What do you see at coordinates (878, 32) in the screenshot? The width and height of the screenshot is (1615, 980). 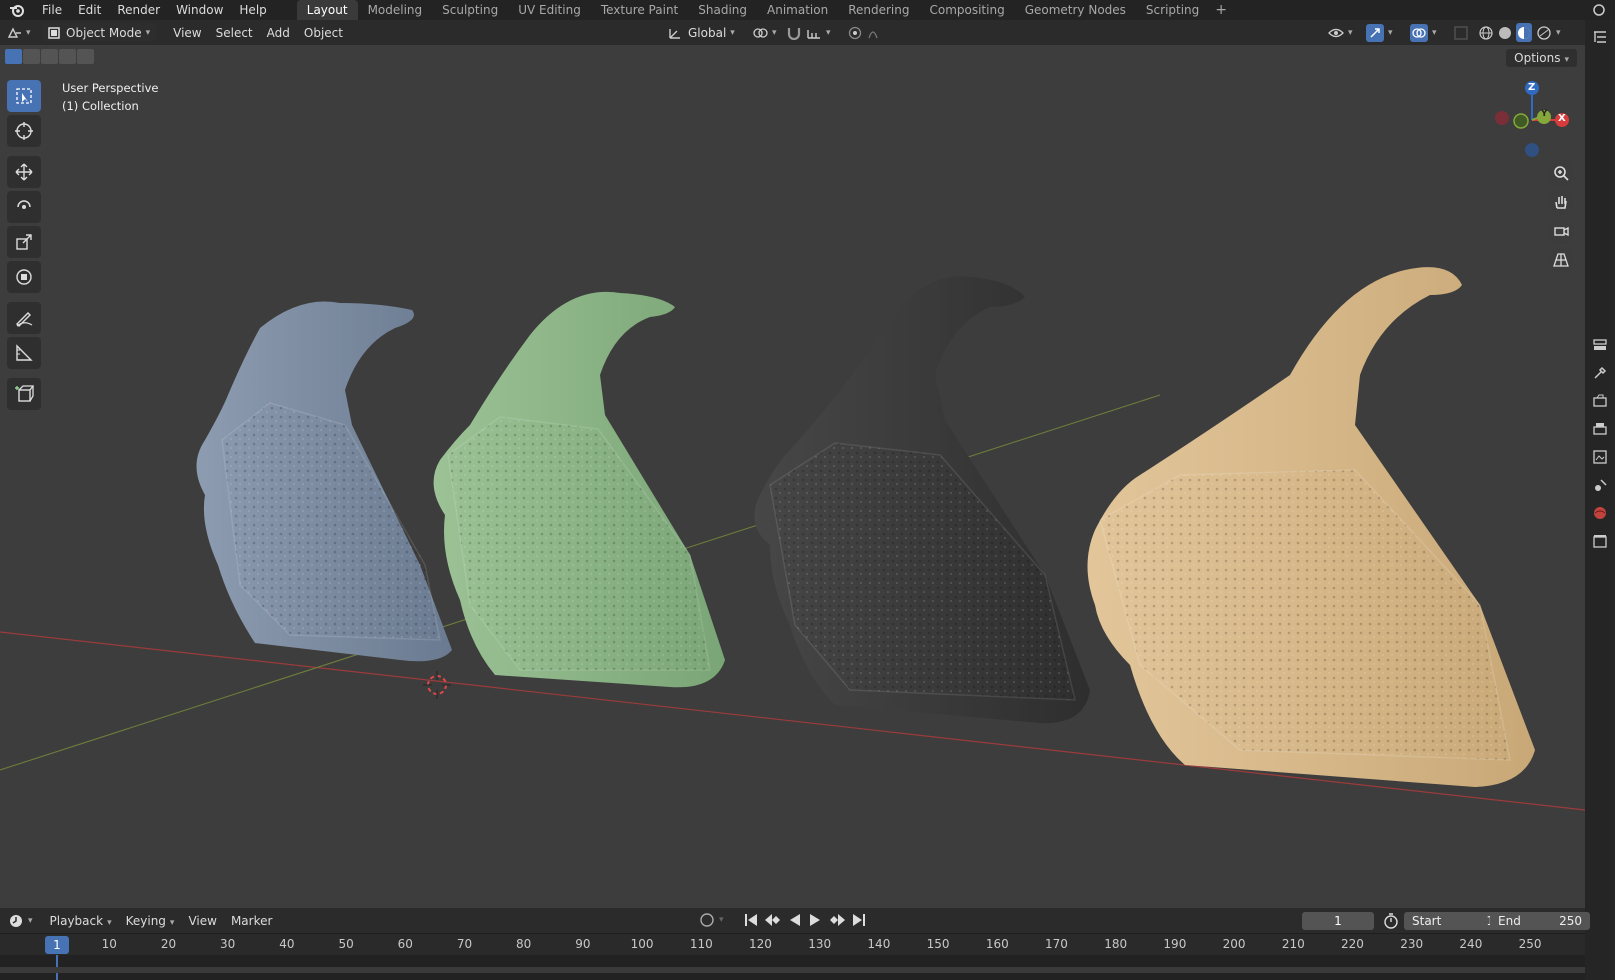 I see `falloff-dropdown` at bounding box center [878, 32].